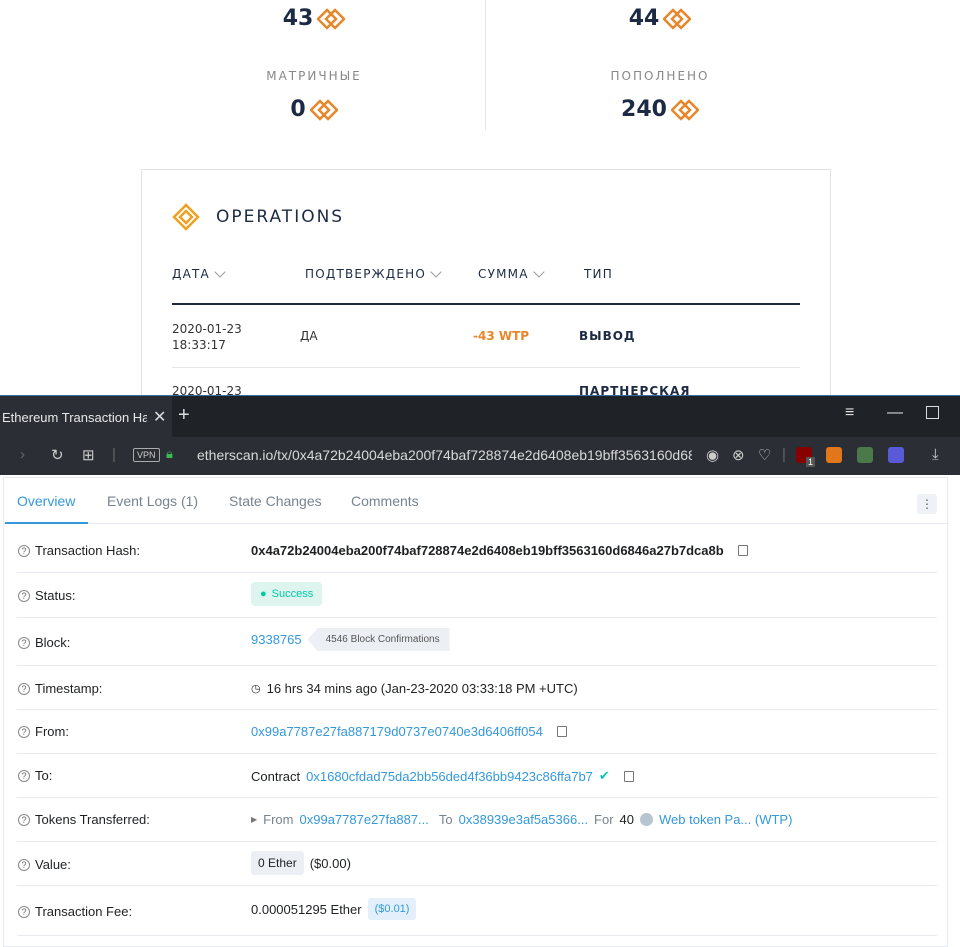 This screenshot has width=960, height=947. I want to click on column-header-type: ТИП, so click(598, 274).